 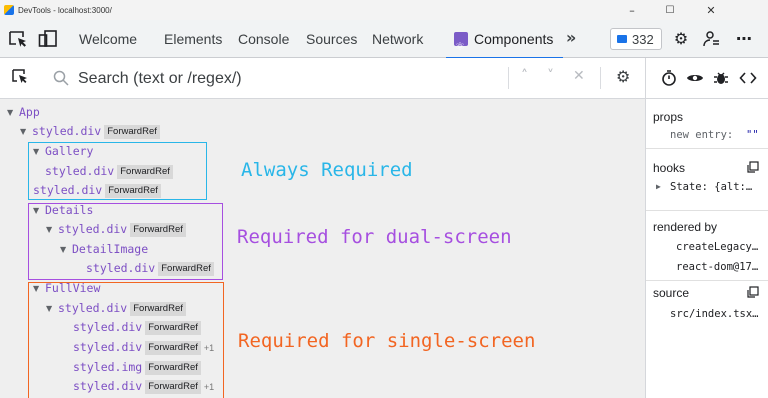 I want to click on issues-count: 332, so click(x=643, y=39).